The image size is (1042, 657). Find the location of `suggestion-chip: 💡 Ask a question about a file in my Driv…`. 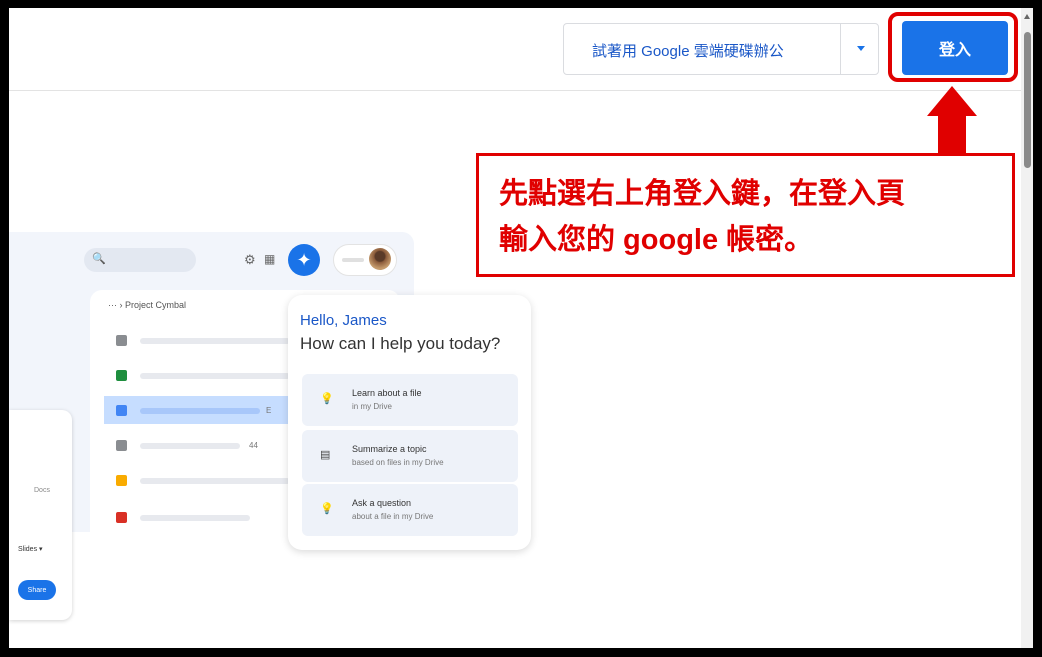

suggestion-chip: 💡 Ask a question about a file in my Driv… is located at coordinates (410, 510).